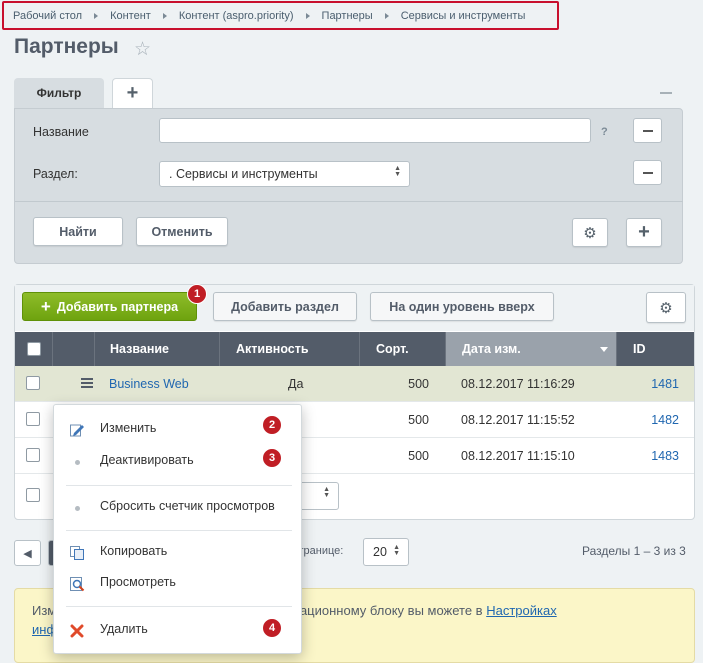  I want to click on copy-icon, so click(77, 553).